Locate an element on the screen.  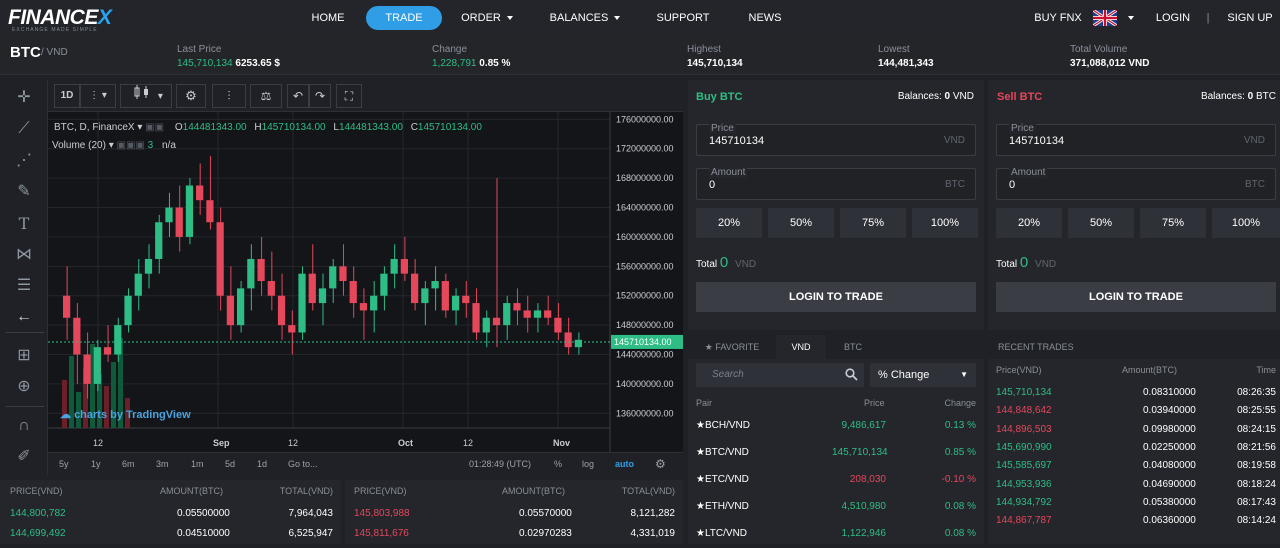
market-change: -0.10 % is located at coordinates (958, 479).